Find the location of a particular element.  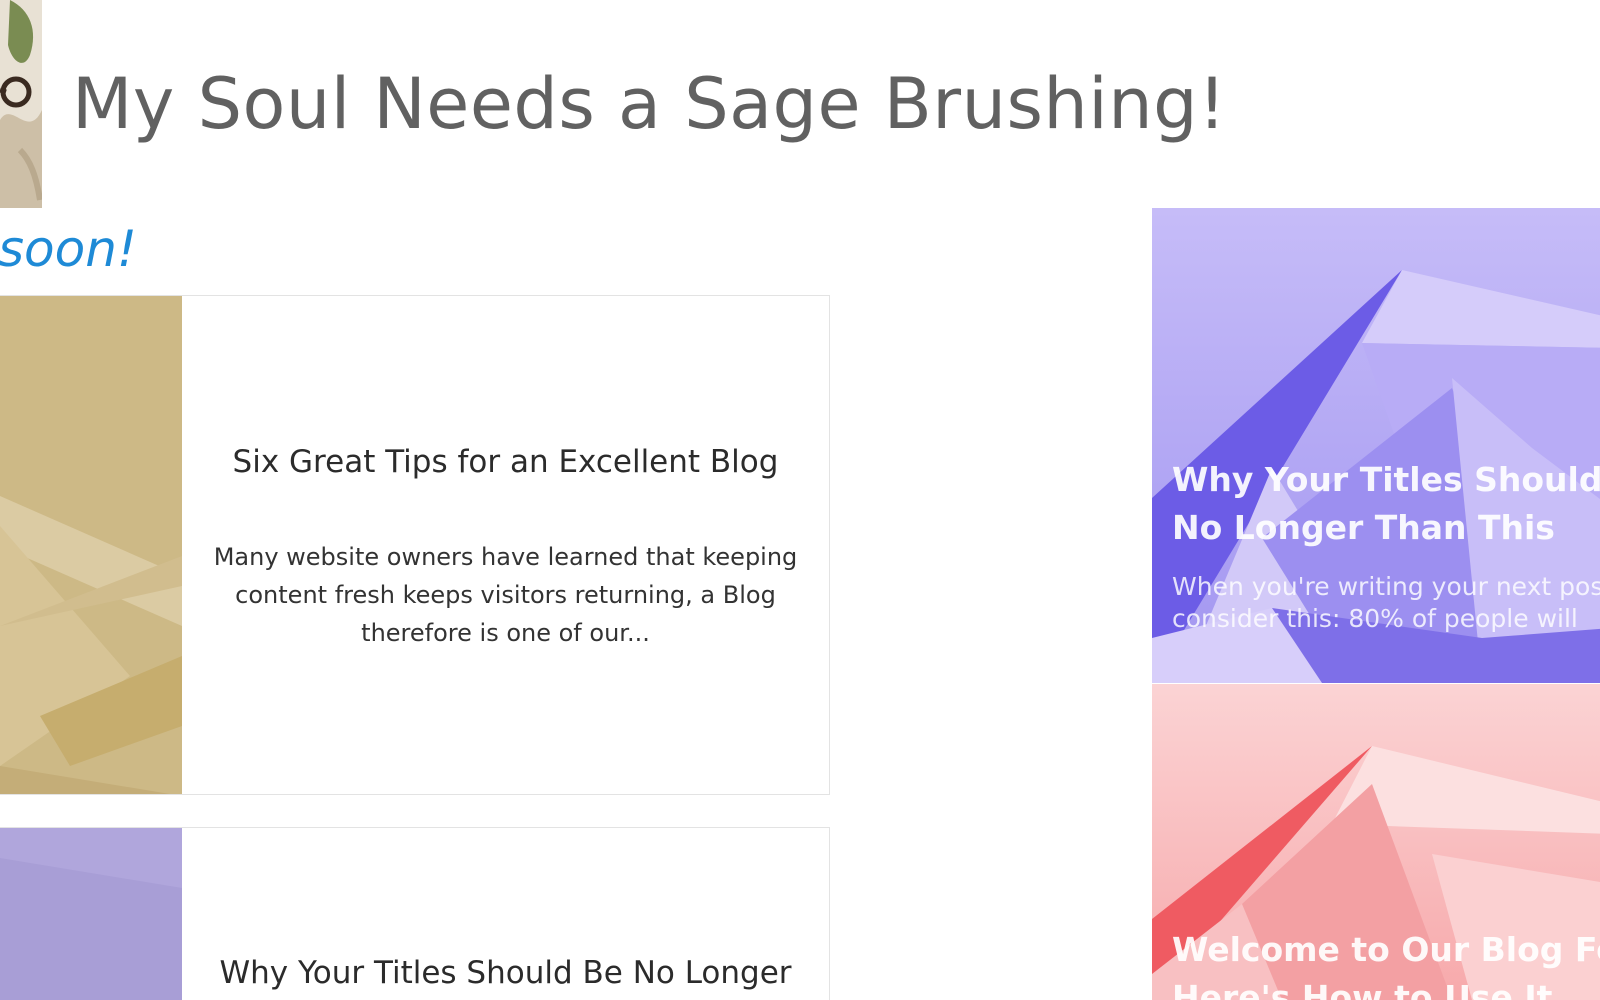

coming-soon-banner: soon! is located at coordinates (68, 249).